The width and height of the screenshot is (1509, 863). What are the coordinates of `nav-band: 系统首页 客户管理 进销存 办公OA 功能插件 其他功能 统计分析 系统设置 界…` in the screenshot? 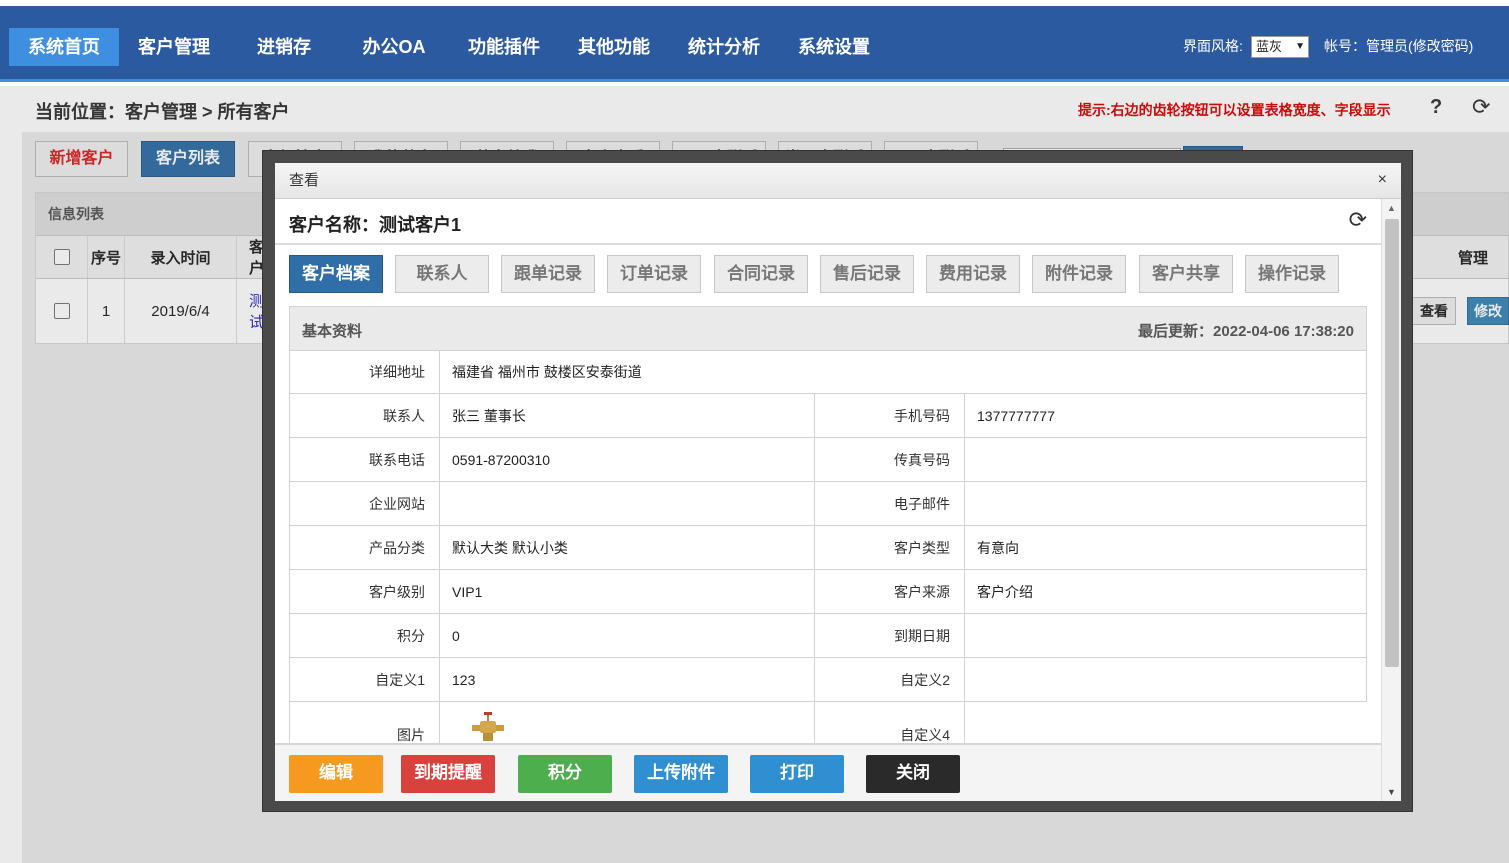 It's located at (754, 44).